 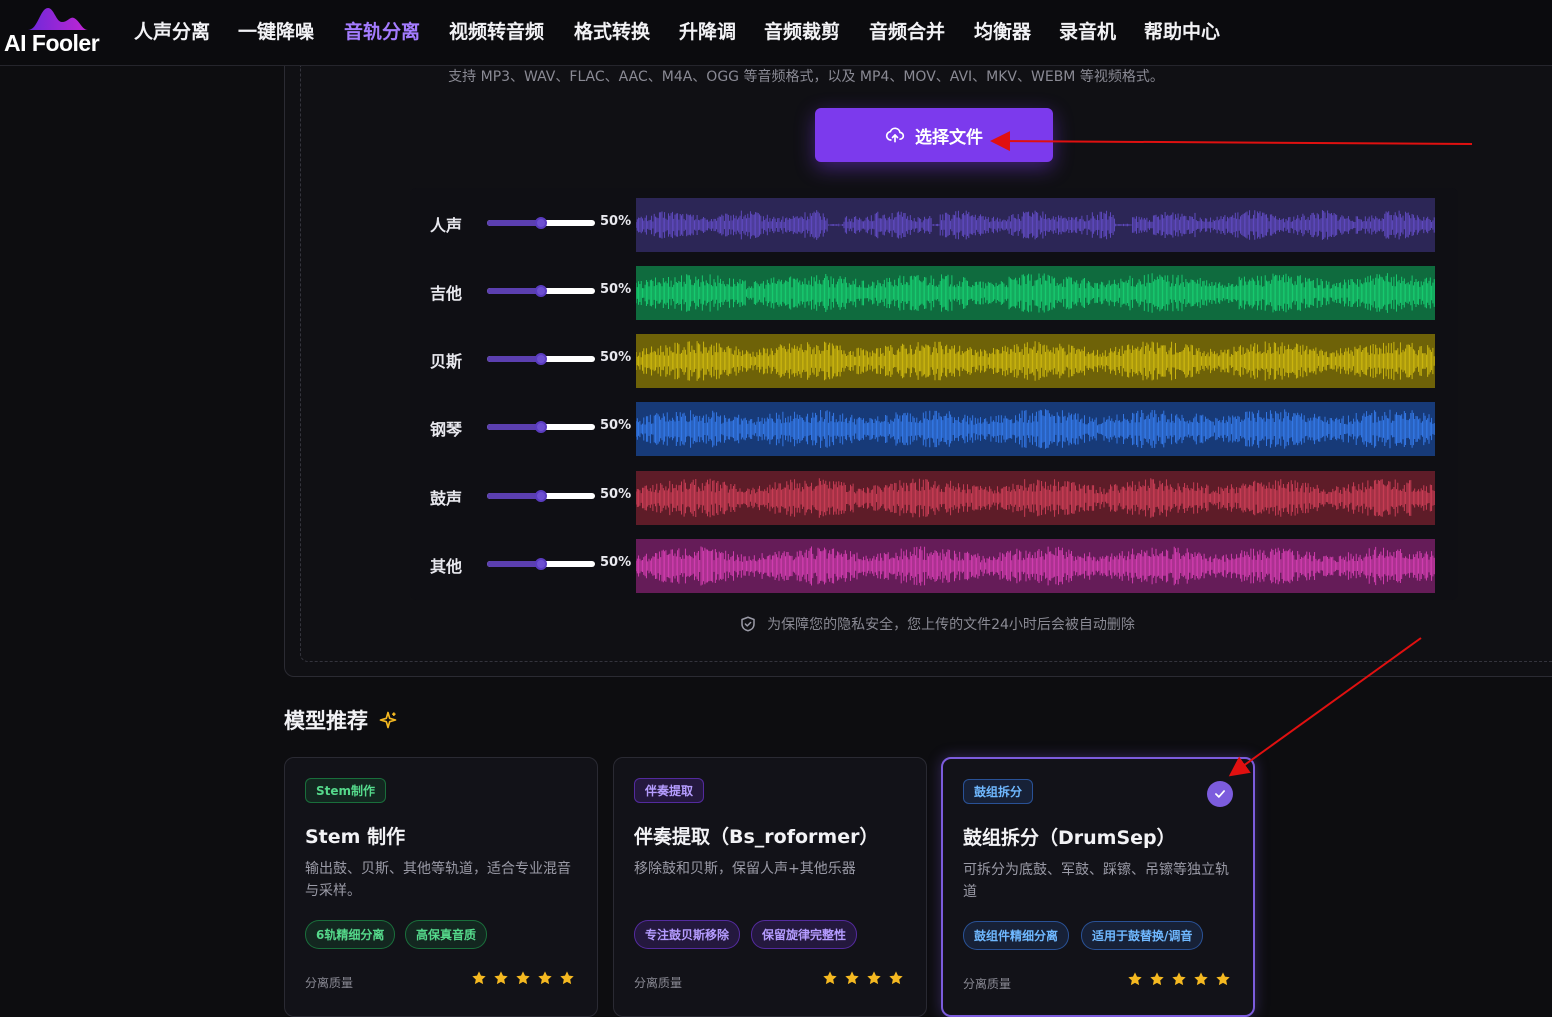 What do you see at coordinates (998, 791) in the screenshot?
I see `model-badge: 鼓组拆分` at bounding box center [998, 791].